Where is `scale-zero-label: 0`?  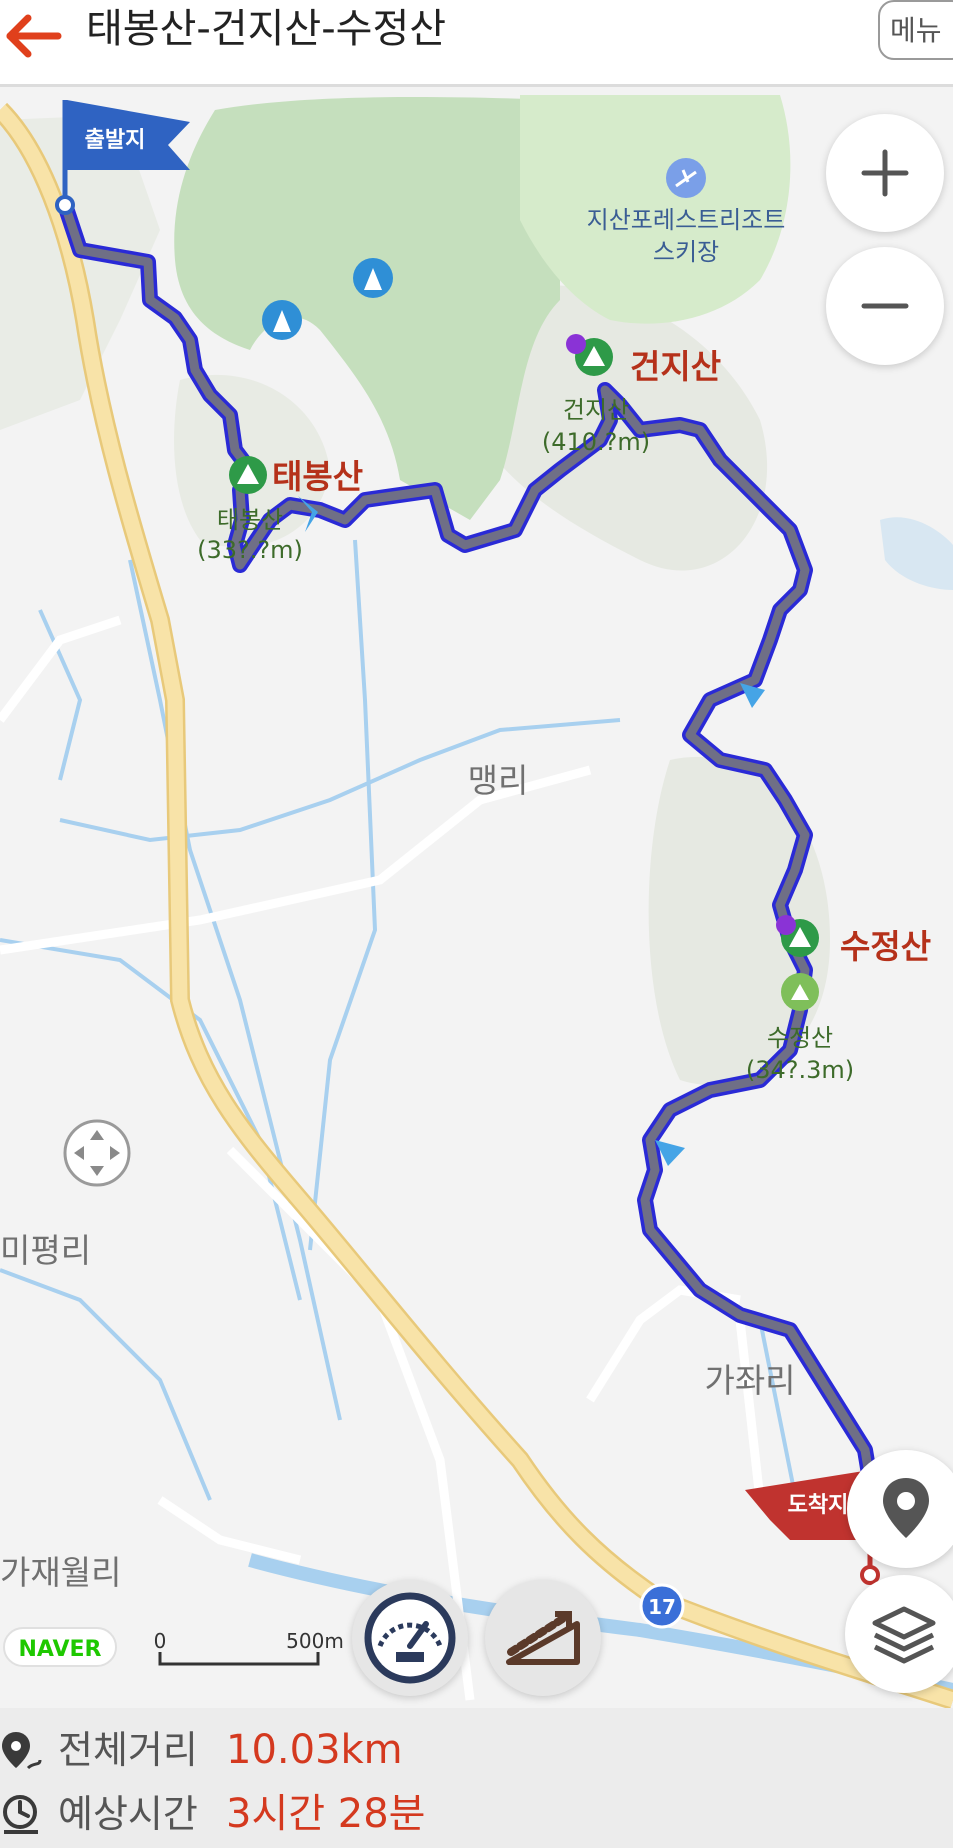 scale-zero-label: 0 is located at coordinates (160, 1641).